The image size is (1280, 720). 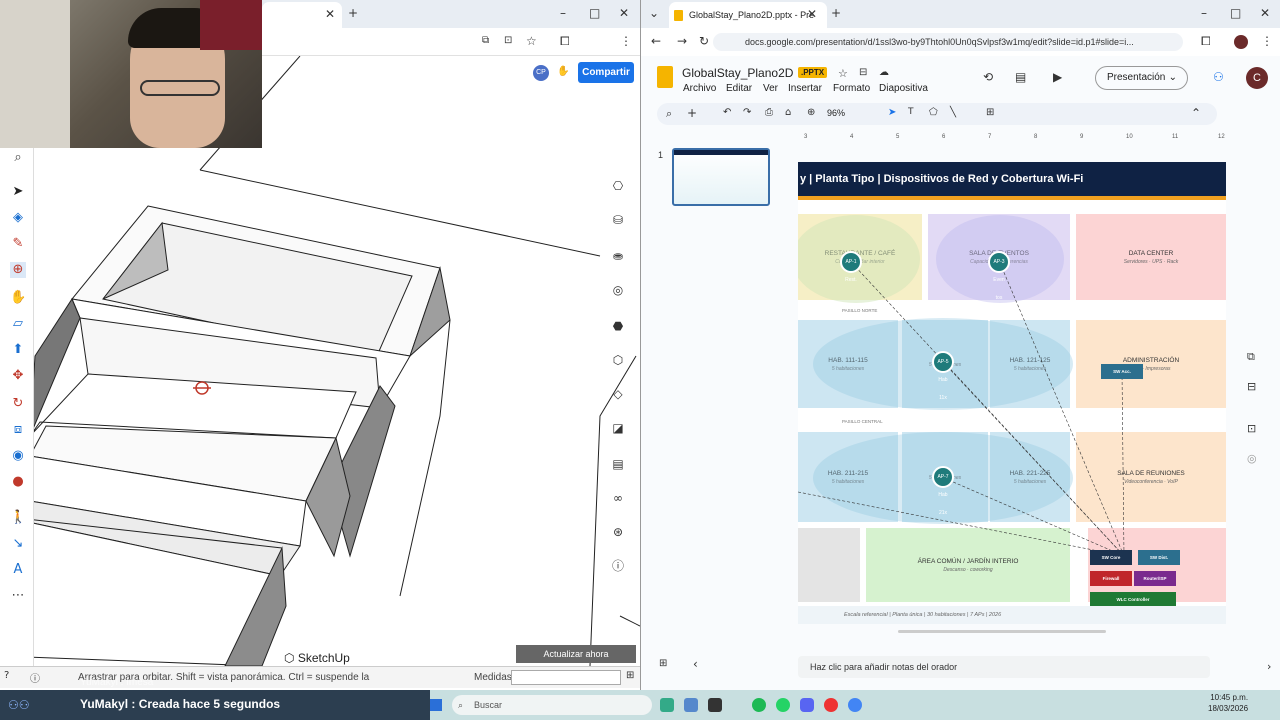 What do you see at coordinates (663, 663) in the screenshot?
I see `grid-view-icon: ⊞` at bounding box center [663, 663].